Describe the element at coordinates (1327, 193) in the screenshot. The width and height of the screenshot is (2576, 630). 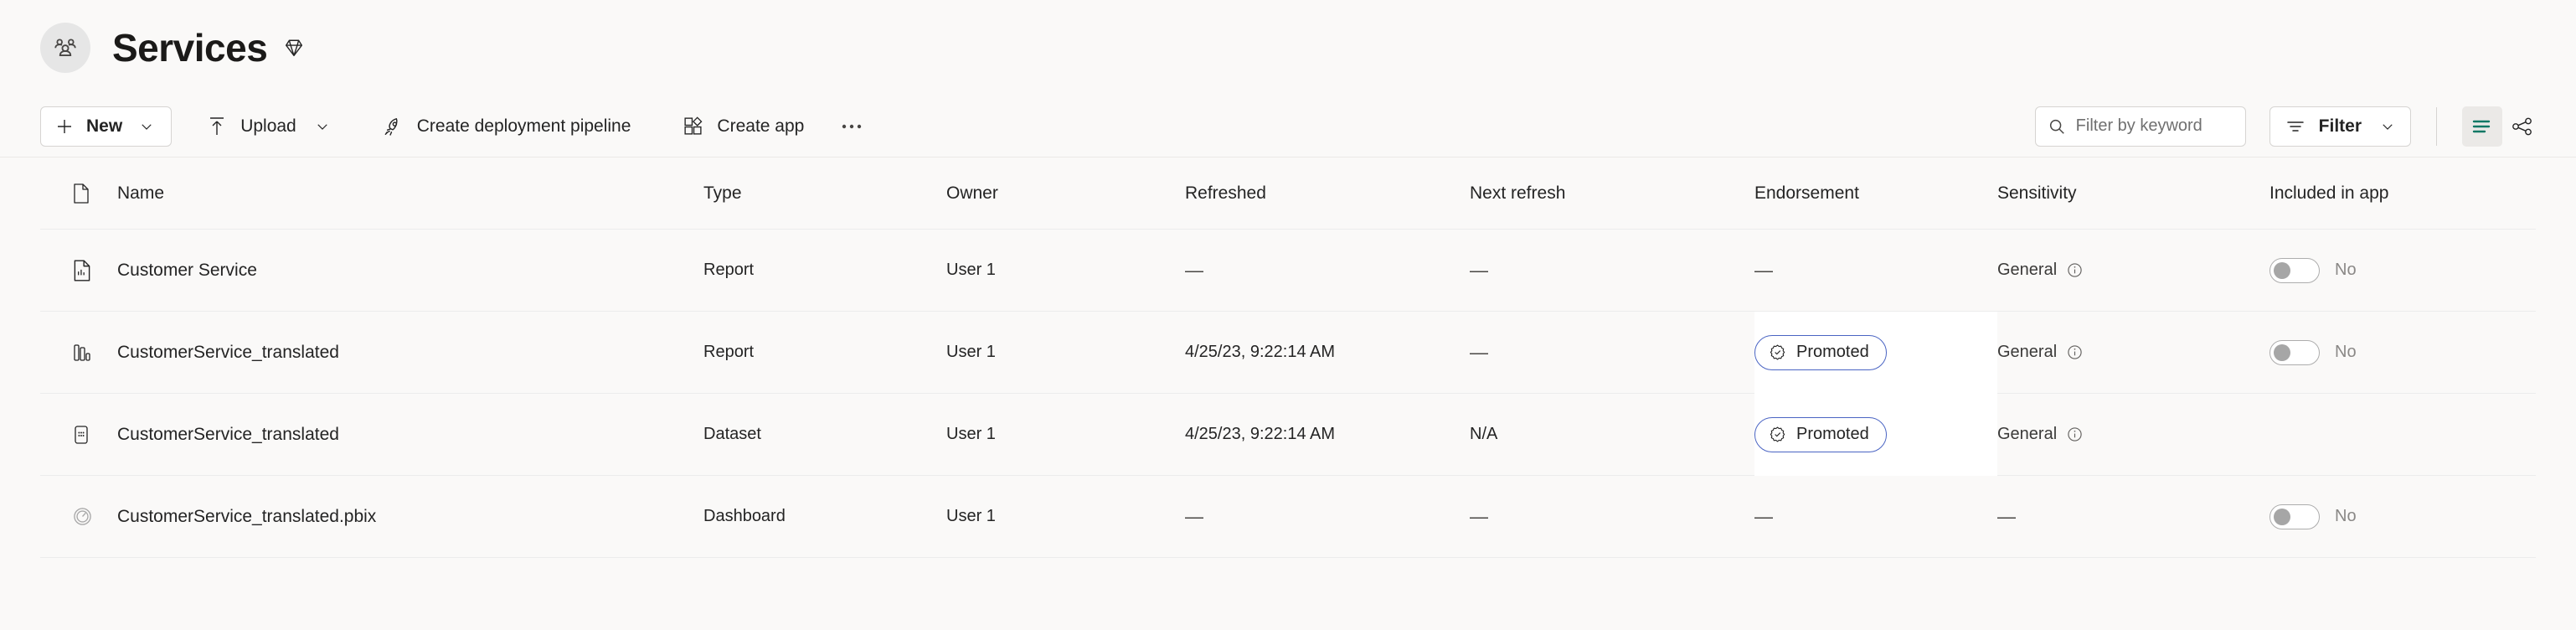
I see `column-header-refreshed: Refreshed` at that location.